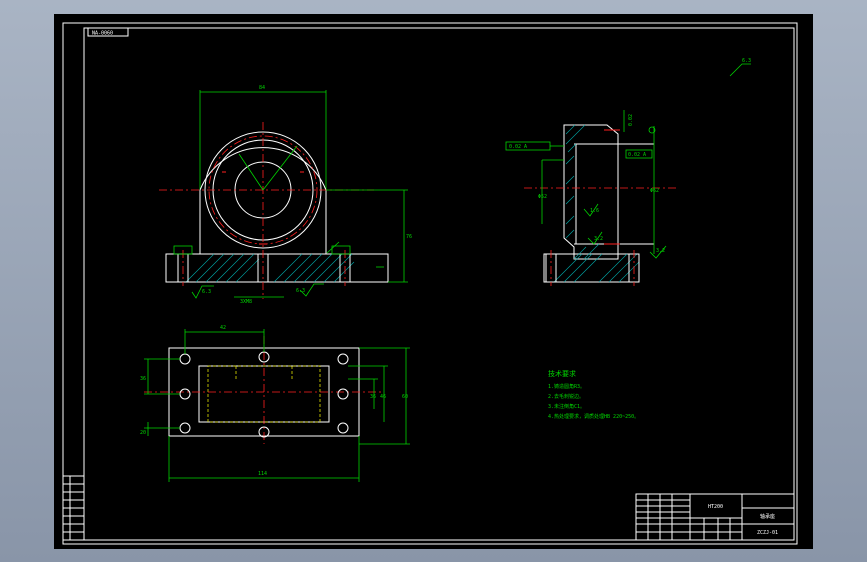 Image resolution: width=867 pixels, height=562 pixels. I want to click on top-dim-bottom: 114, so click(262, 474).